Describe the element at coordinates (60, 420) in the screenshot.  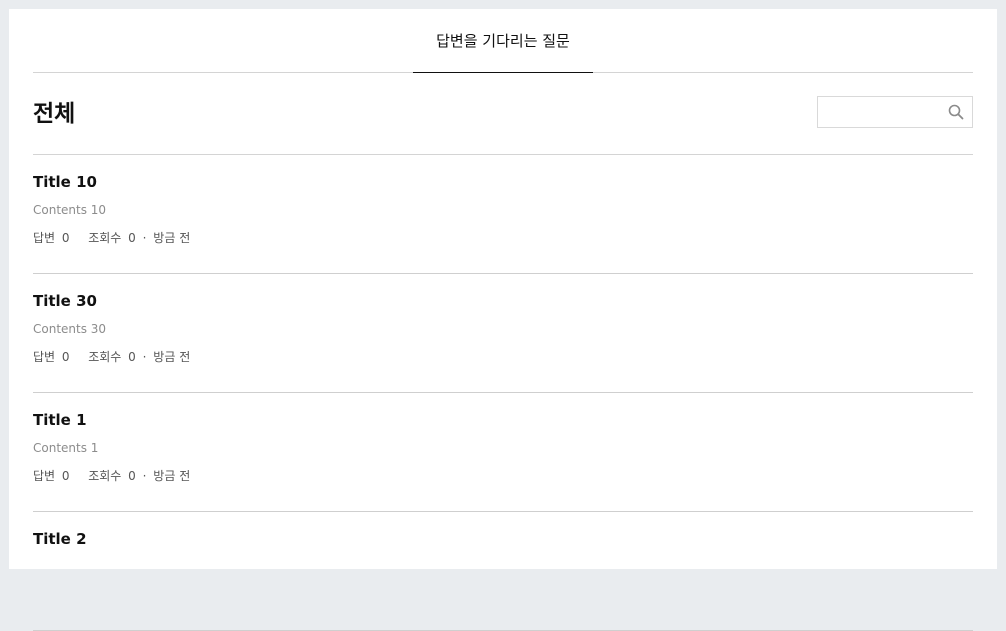
I see `question-title: Title 1` at that location.